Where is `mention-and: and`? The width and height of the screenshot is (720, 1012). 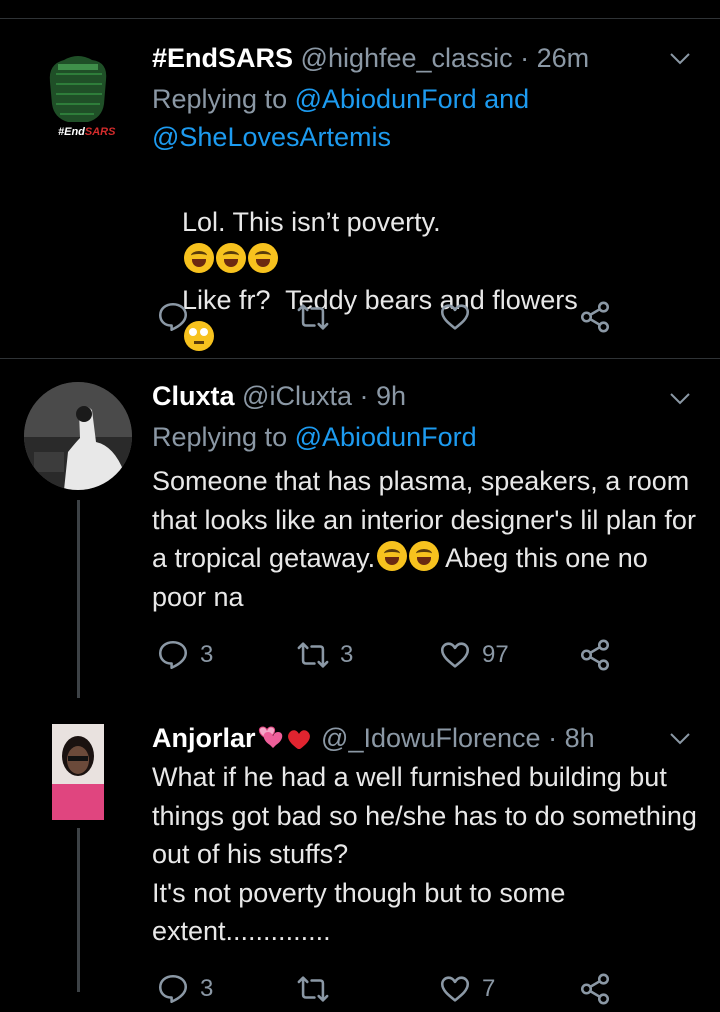
mention-and: and is located at coordinates (507, 99).